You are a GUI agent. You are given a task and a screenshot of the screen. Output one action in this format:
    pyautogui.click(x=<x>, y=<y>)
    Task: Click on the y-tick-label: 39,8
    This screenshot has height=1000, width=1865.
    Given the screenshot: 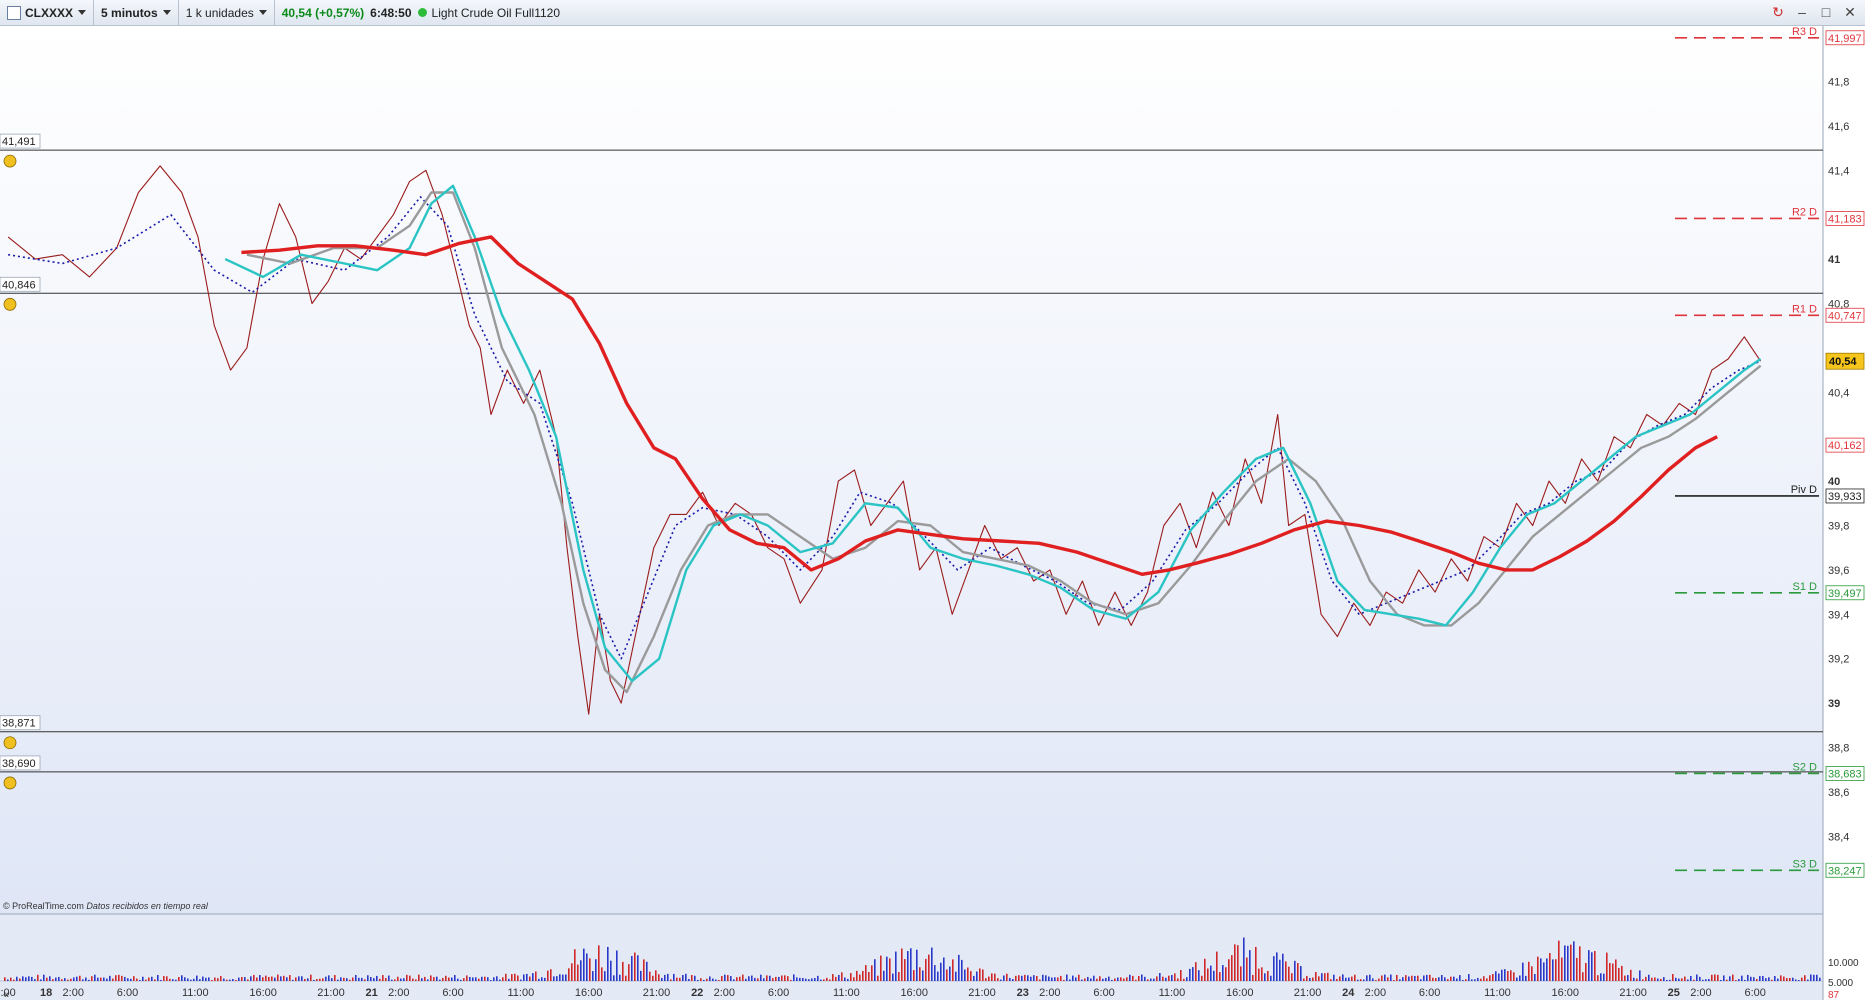 What is the action you would take?
    pyautogui.click(x=1838, y=527)
    